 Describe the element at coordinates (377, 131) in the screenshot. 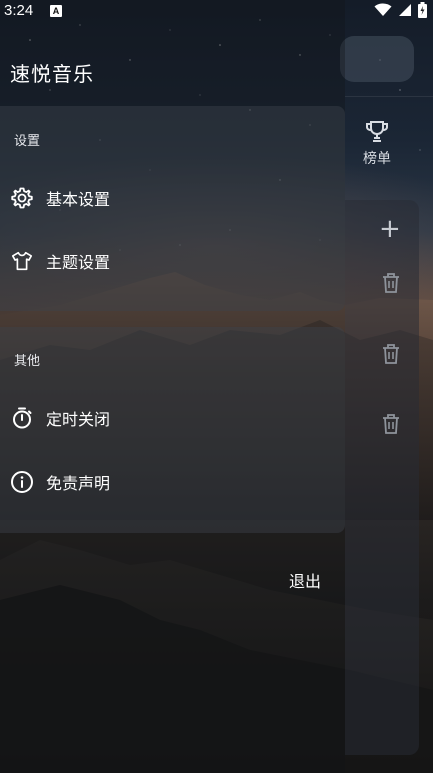

I see `trophy-icon` at that location.